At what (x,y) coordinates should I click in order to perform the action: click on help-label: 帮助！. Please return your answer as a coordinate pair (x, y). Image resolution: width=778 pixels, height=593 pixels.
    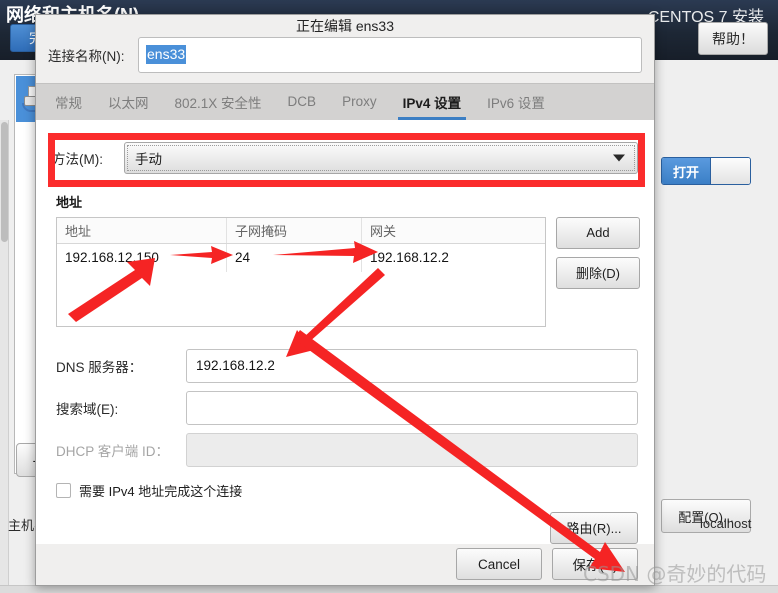
    Looking at the image, I should click on (733, 38).